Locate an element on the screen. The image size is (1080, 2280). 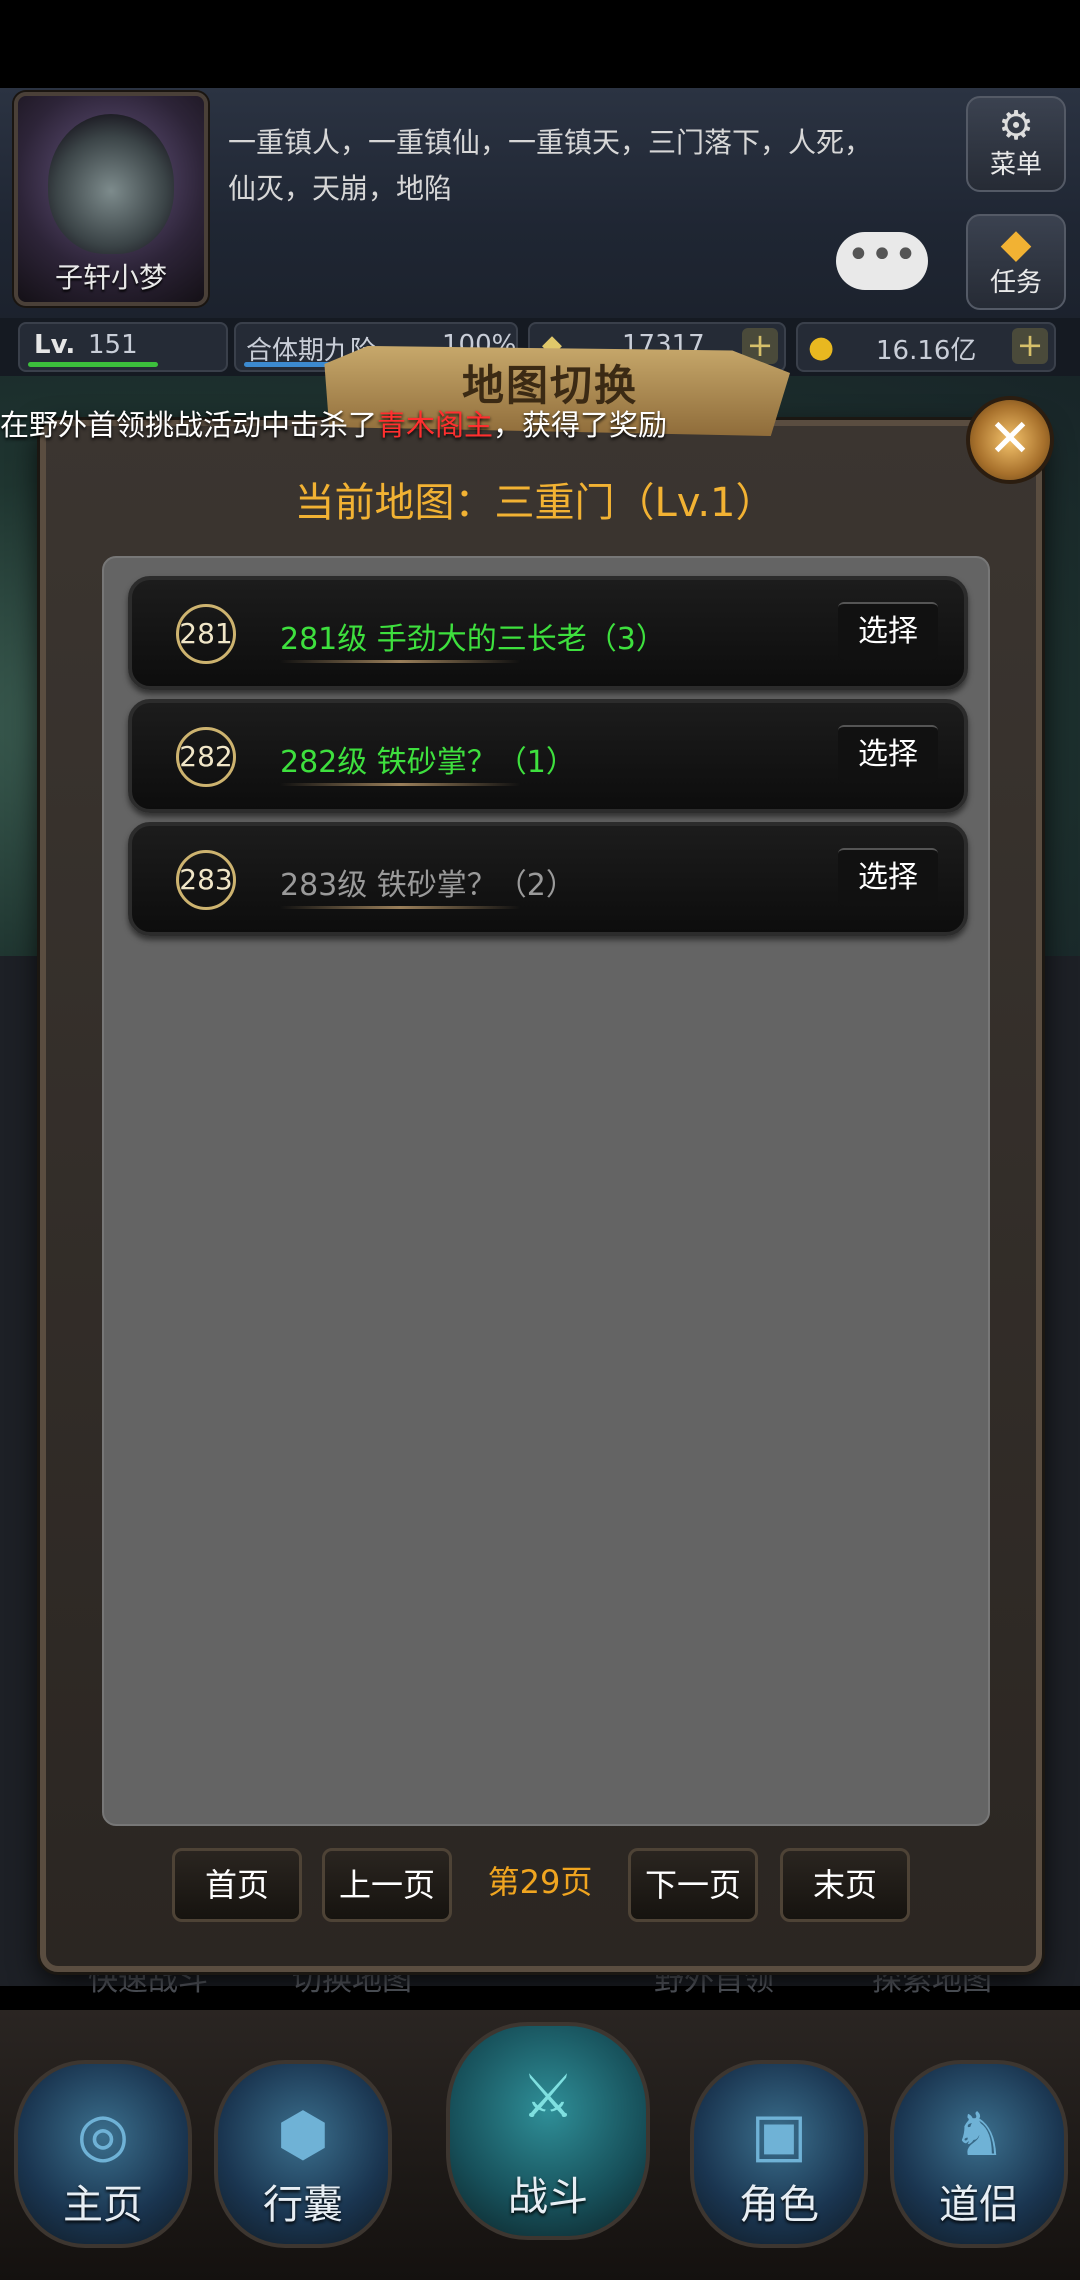
dragon-icon: ♞ is located at coordinates (979, 2135).